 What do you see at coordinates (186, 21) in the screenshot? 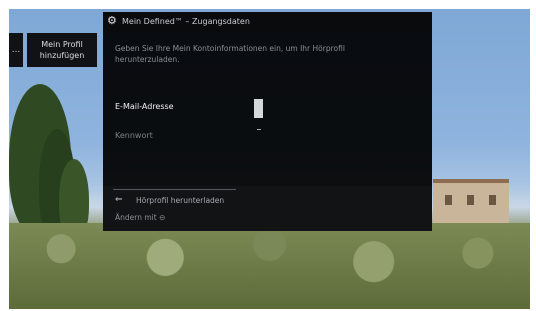
I see `dialog-title: Mein Defined™ – Zugangsdaten` at bounding box center [186, 21].